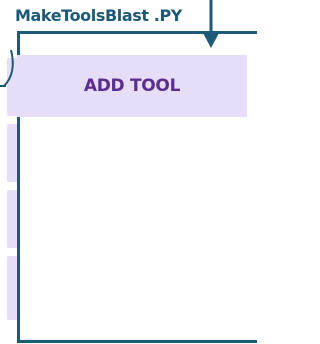 Image resolution: width=320 pixels, height=344 pixels. I want to click on add-tool-button: ADD TOOL, so click(132, 86).